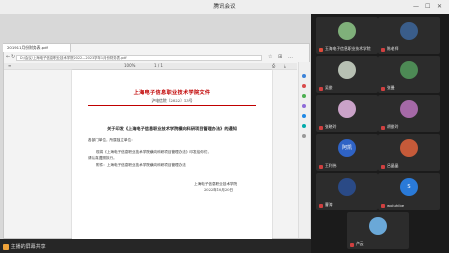 This screenshot has width=449, height=253. What do you see at coordinates (439, 6) in the screenshot?
I see `close-icon: ✕` at bounding box center [439, 6].